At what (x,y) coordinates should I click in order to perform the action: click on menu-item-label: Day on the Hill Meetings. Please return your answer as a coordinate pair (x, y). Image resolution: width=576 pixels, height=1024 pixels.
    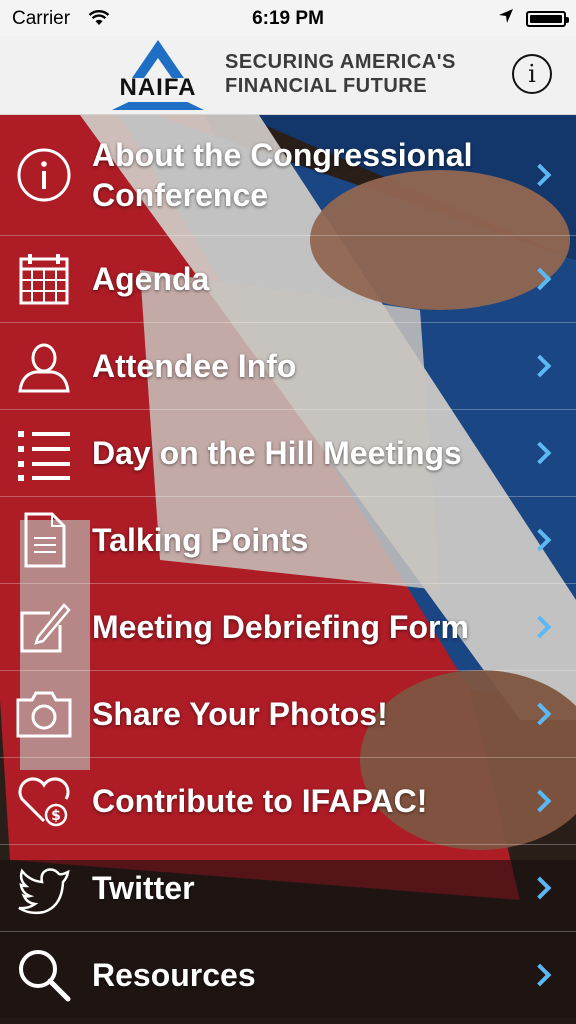
    Looking at the image, I should click on (277, 453).